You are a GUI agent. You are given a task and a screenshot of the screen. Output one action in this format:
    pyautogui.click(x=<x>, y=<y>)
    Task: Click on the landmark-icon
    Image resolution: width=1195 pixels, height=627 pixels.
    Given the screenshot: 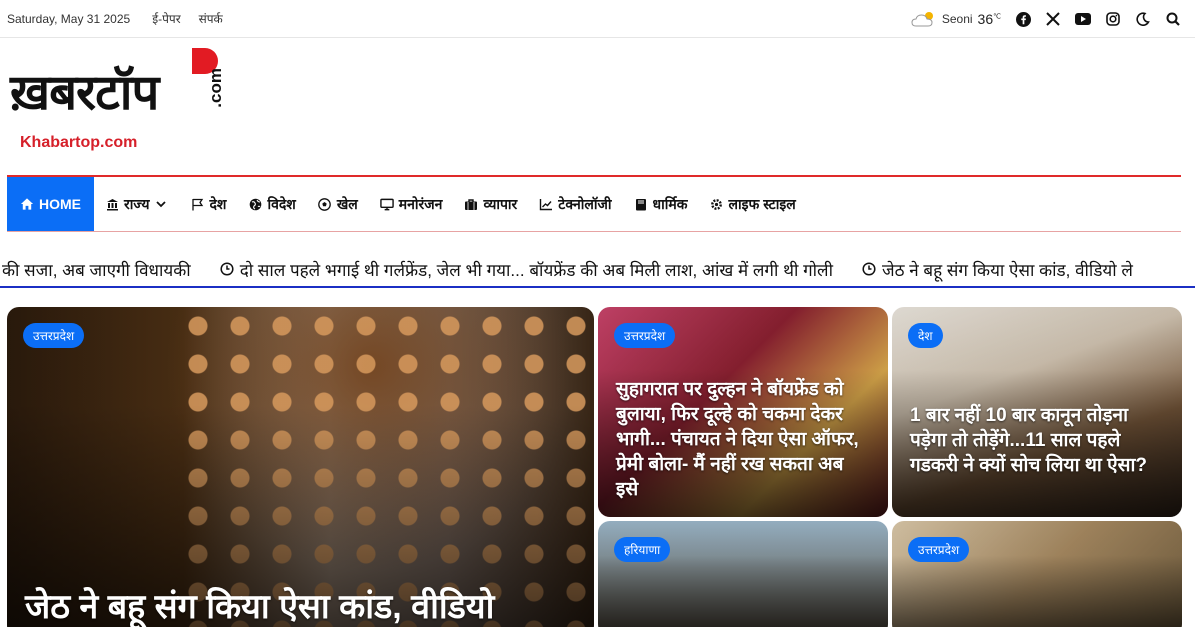 What is the action you would take?
    pyautogui.click(x=112, y=204)
    